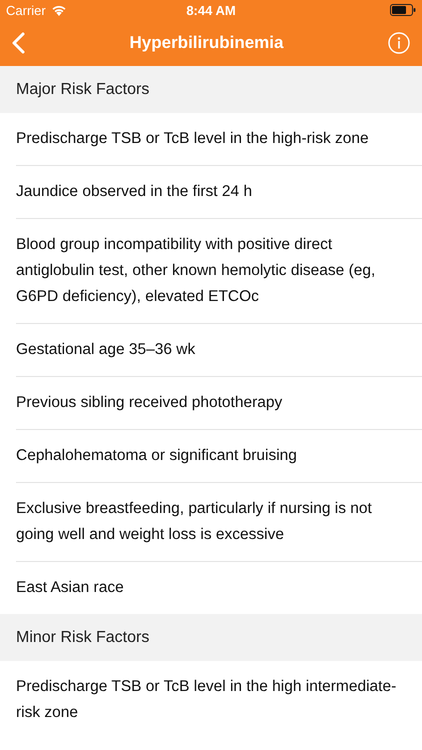  I want to click on info-button, so click(399, 43).